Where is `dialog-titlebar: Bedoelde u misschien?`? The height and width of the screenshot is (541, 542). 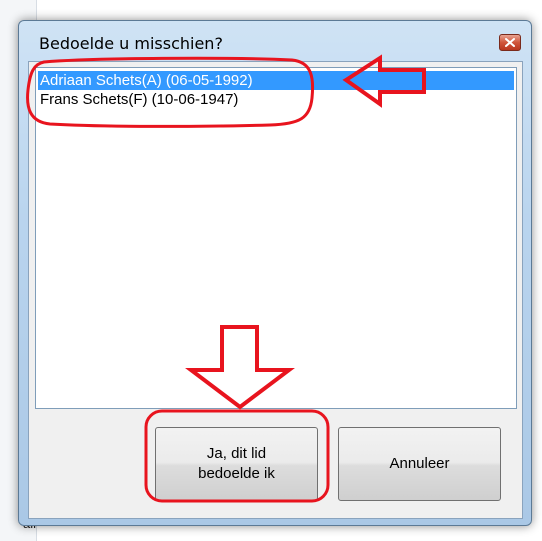
dialog-titlebar: Bedoelde u misschien? is located at coordinates (275, 41).